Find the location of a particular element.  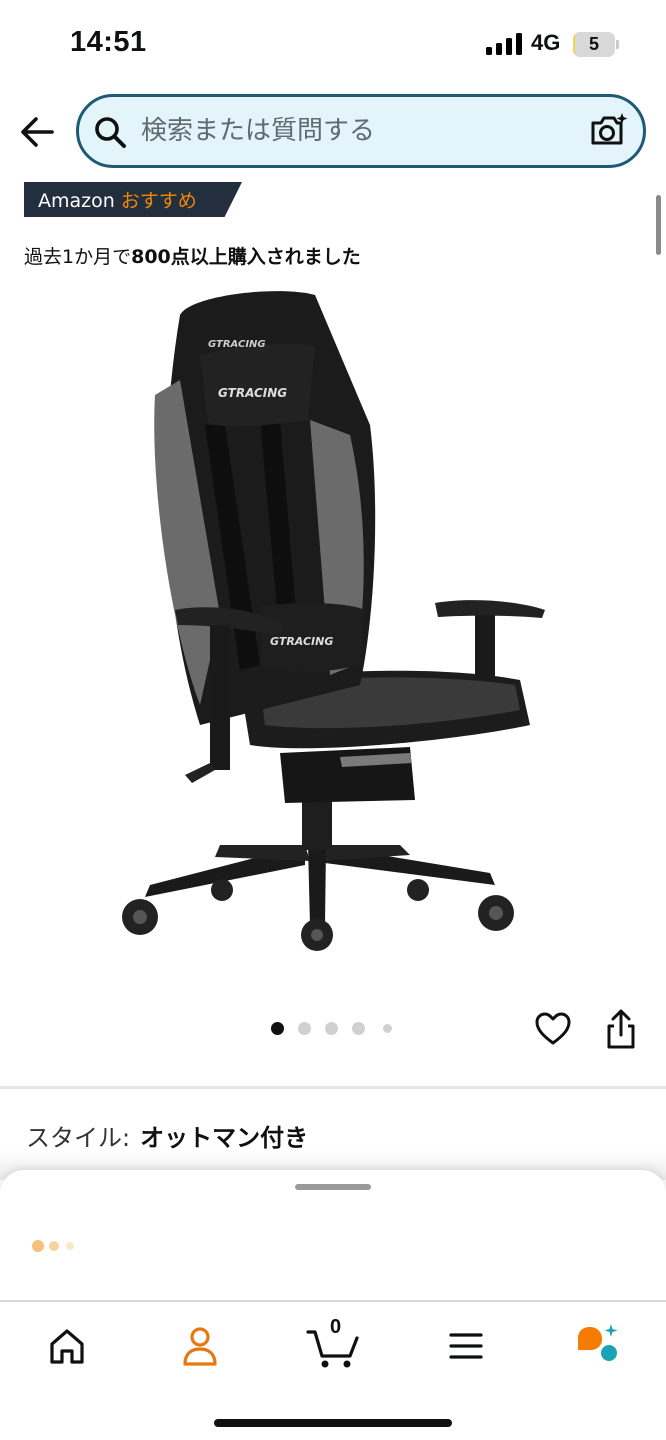

status-bar: 14:51 4G 5 is located at coordinates (333, 44).